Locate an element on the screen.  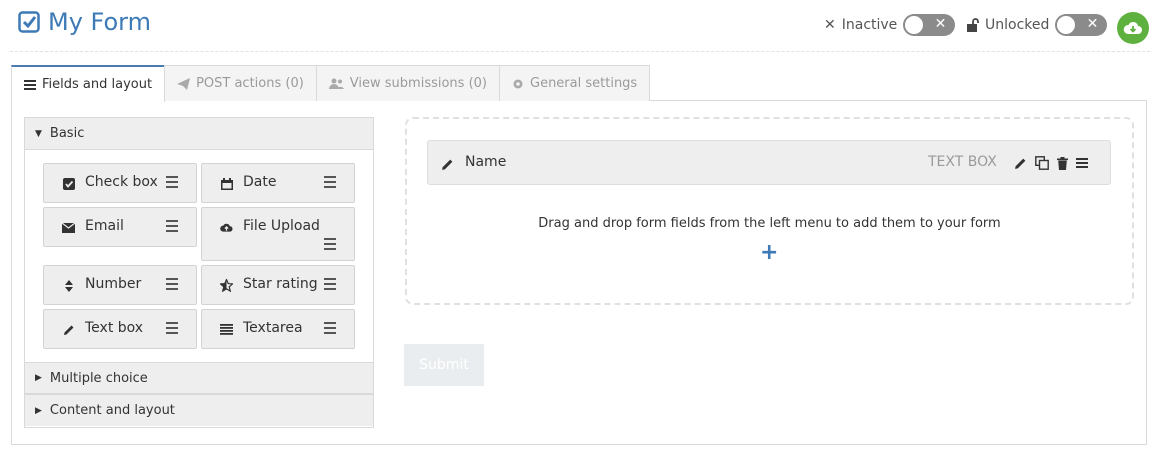
lock-status-group: Unlocked ✕ is located at coordinates (1037, 25).